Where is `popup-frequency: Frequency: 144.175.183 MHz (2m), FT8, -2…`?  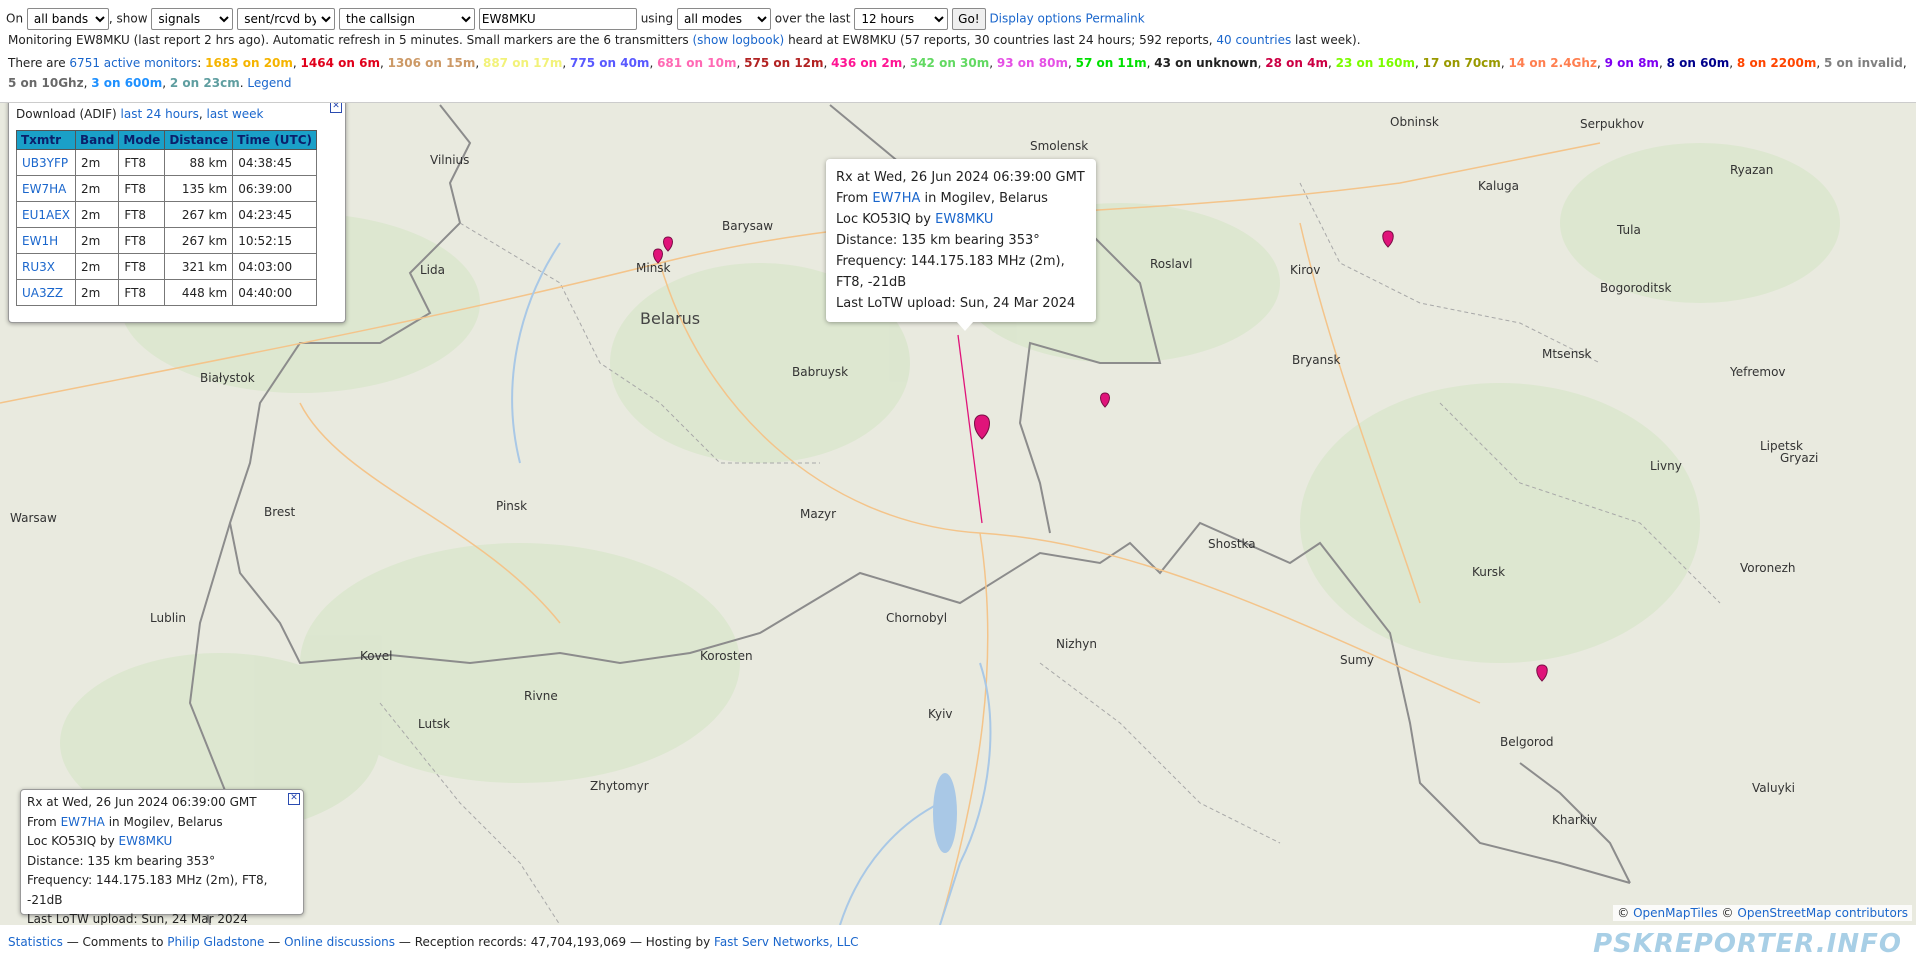
popup-frequency: Frequency: 144.175.183 MHz (2m), FT8, -2… is located at coordinates (950, 272).